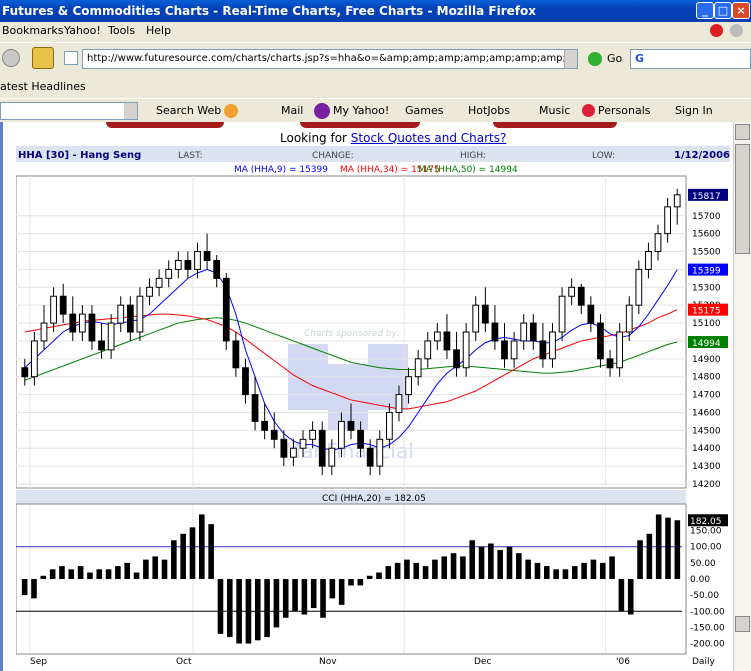 This screenshot has height=671, width=751. Describe the element at coordinates (79, 155) in the screenshot. I see `chart-title: HHA [30] - Hang Seng` at that location.